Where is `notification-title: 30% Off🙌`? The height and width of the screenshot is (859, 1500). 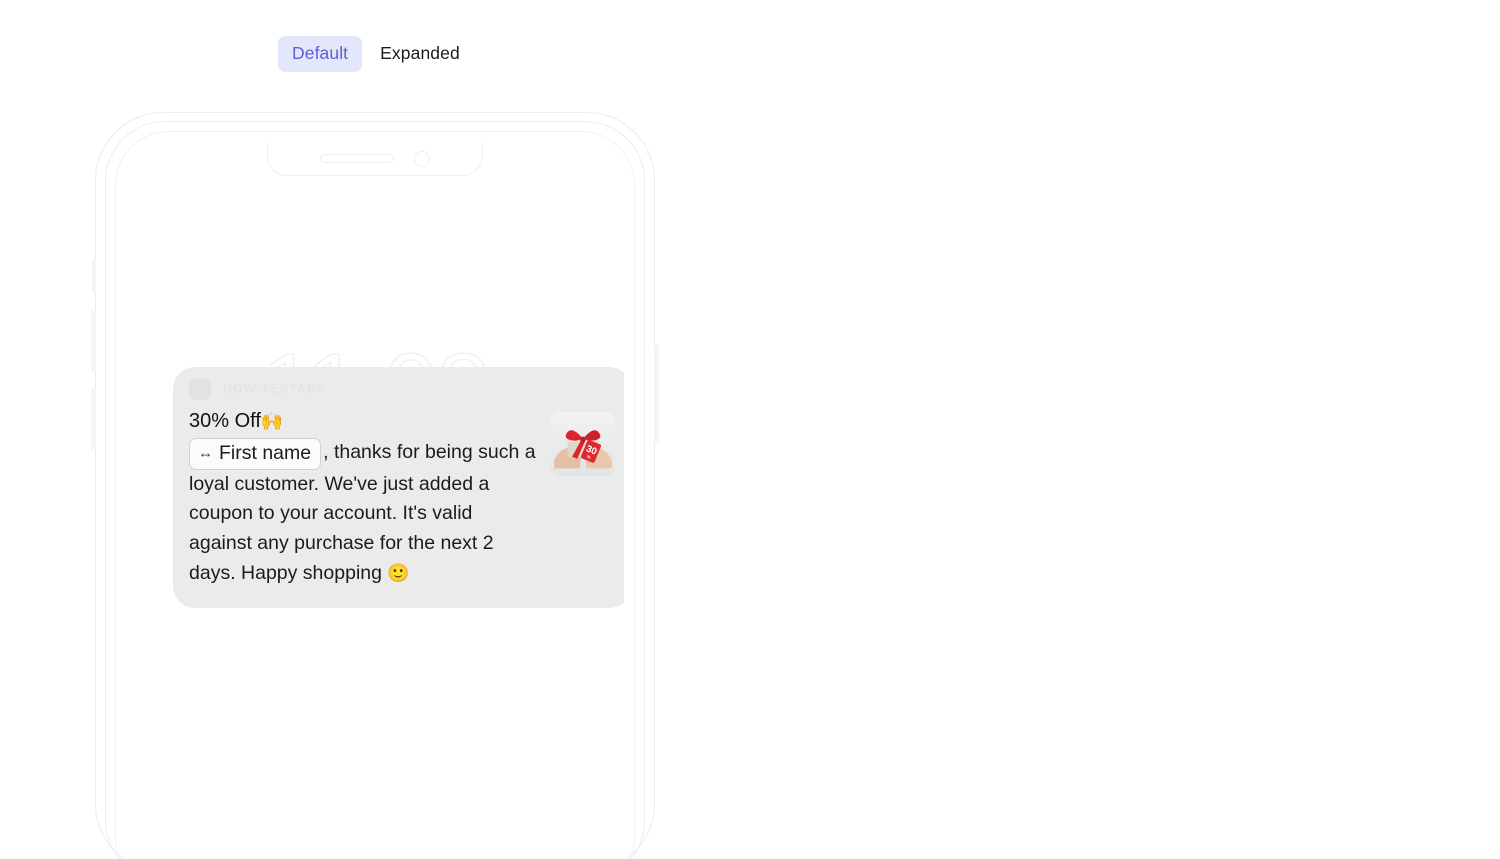 notification-title: 30% Off🙌 is located at coordinates (364, 421).